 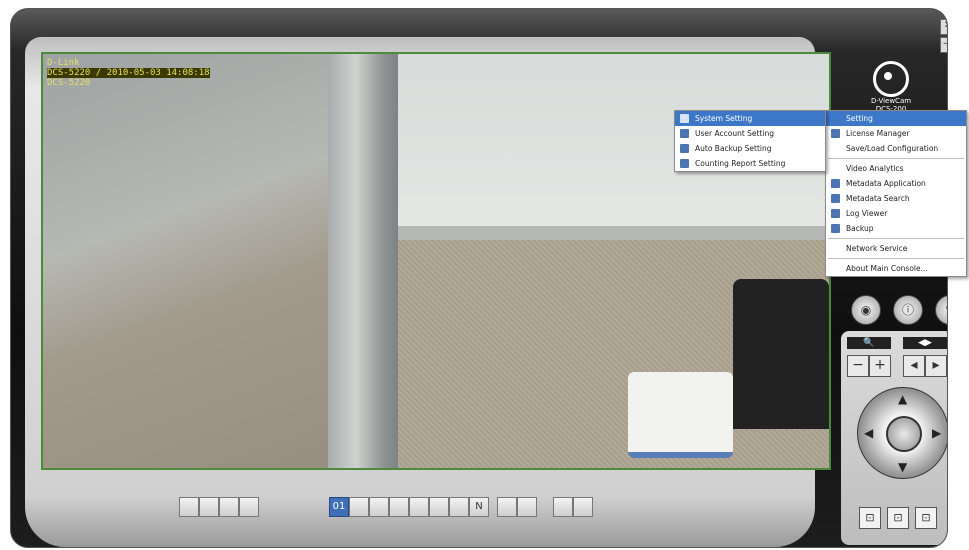 I want to click on layout-13-button, so click(x=439, y=507).